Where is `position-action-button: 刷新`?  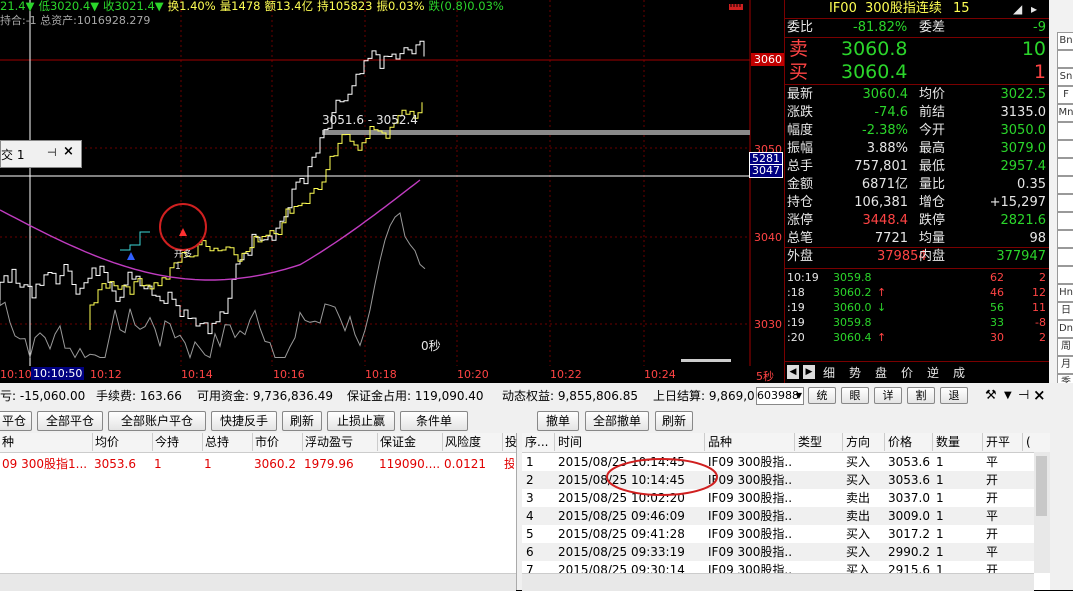 position-action-button: 刷新 is located at coordinates (302, 421).